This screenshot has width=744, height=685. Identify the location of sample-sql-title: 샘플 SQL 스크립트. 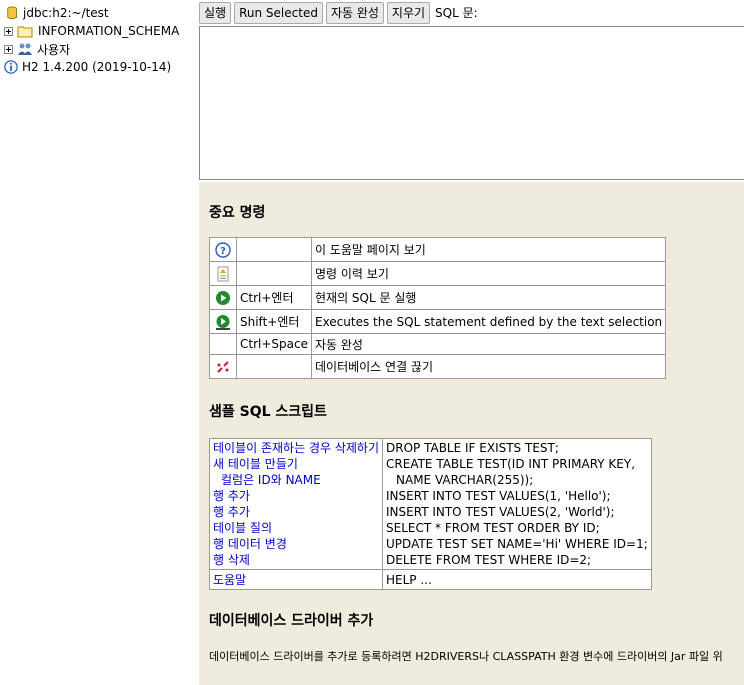
(268, 412).